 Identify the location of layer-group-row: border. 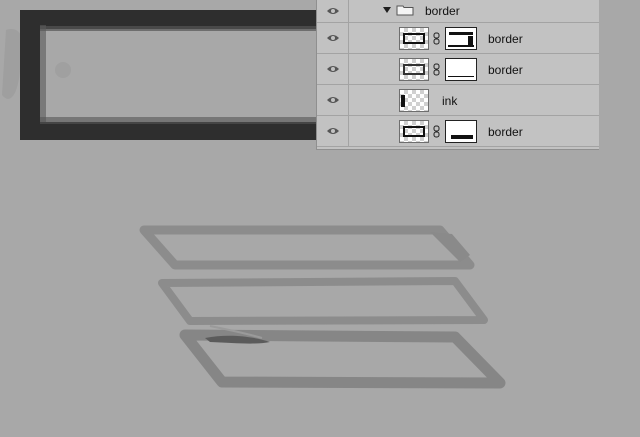
(458, 11).